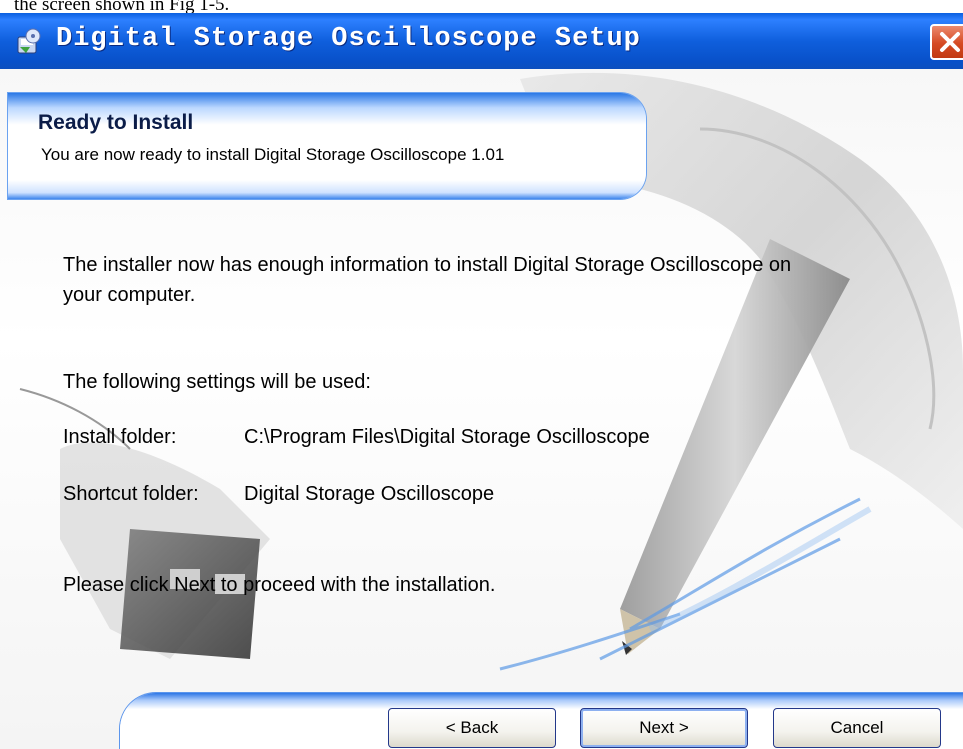 The image size is (963, 749). What do you see at coordinates (217, 382) in the screenshot?
I see `settings-heading: The following settings will be used:` at bounding box center [217, 382].